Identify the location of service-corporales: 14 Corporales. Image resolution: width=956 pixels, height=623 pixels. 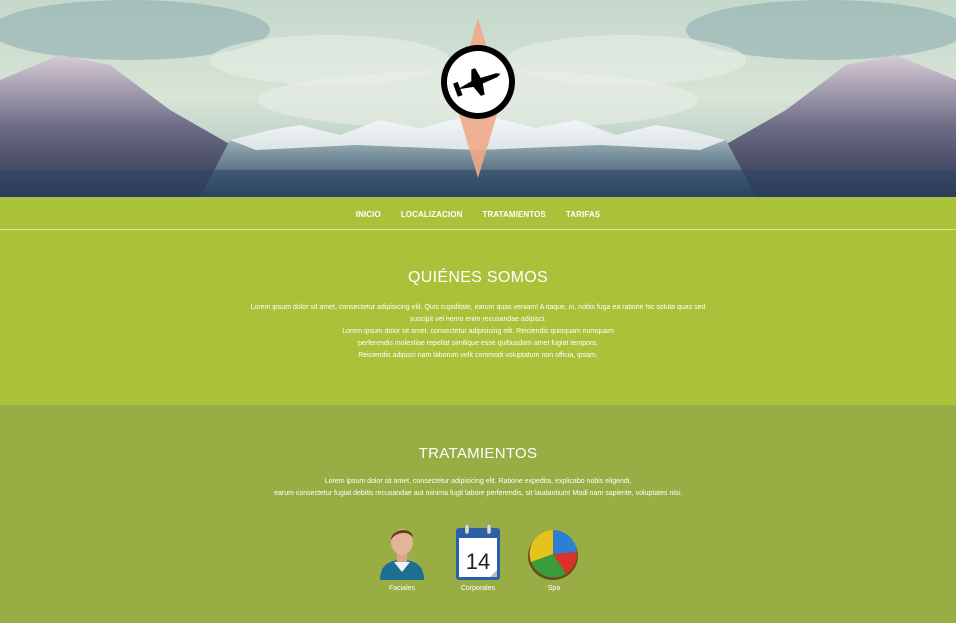
(478, 557).